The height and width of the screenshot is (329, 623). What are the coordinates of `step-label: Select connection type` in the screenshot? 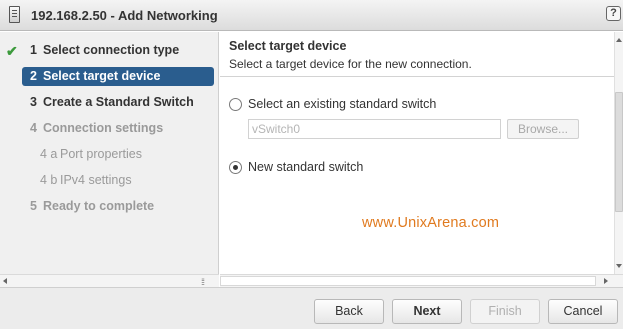 It's located at (111, 50).